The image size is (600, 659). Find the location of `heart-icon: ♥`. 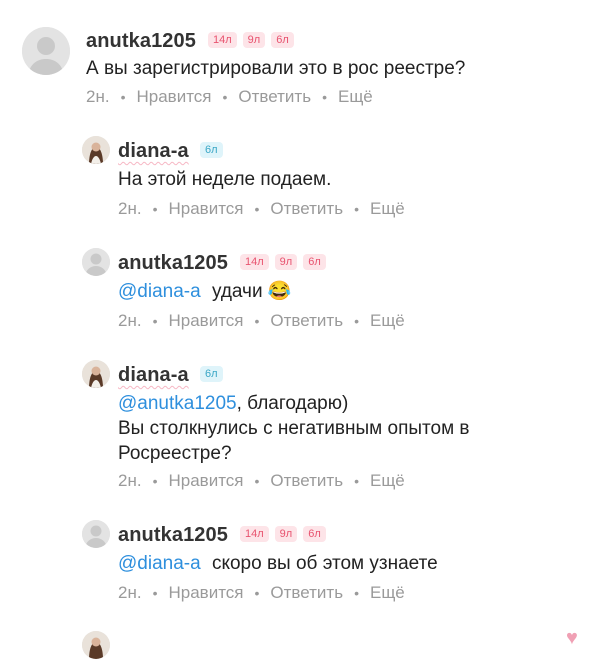

heart-icon: ♥ is located at coordinates (577, 638).